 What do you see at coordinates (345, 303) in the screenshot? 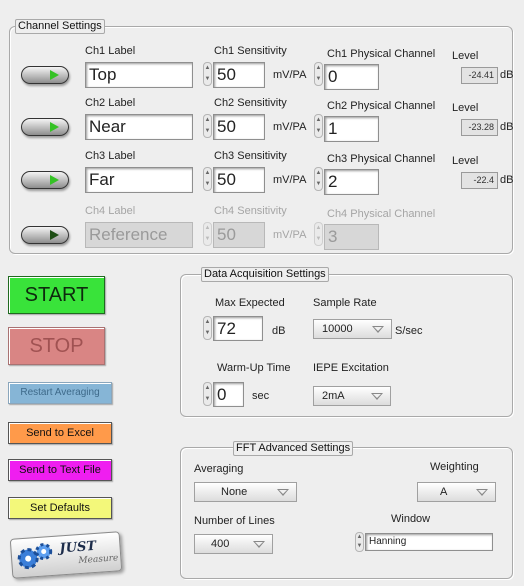
I see `sample-rate-label: Sample Rate` at bounding box center [345, 303].